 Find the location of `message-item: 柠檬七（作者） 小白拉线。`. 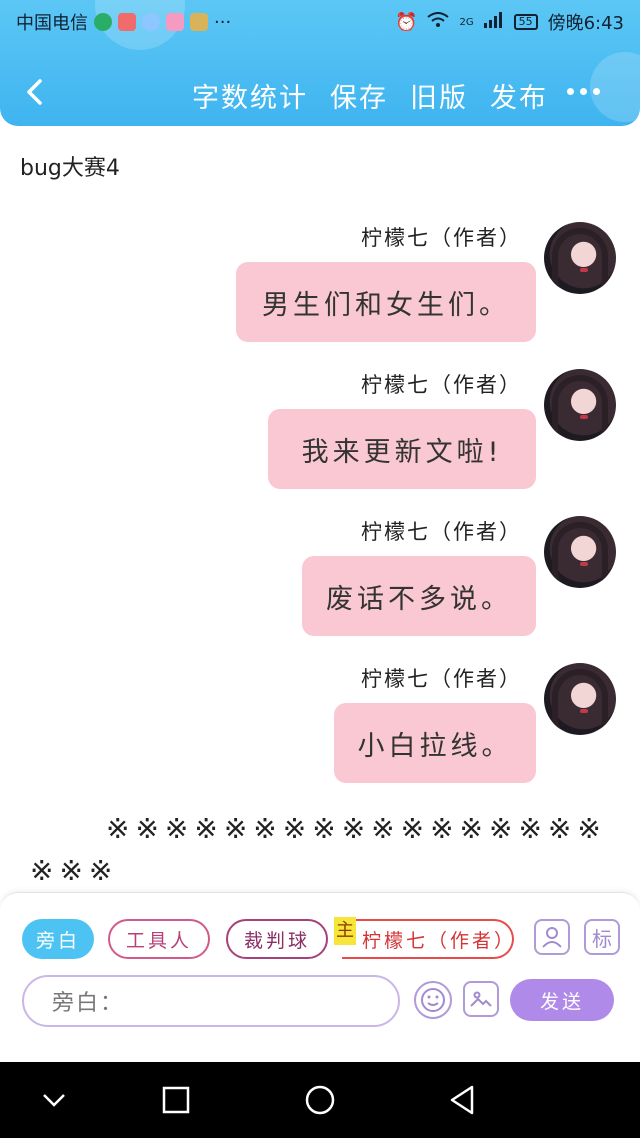

message-item: 柠檬七（作者） 小白拉线。 is located at coordinates (318, 728).